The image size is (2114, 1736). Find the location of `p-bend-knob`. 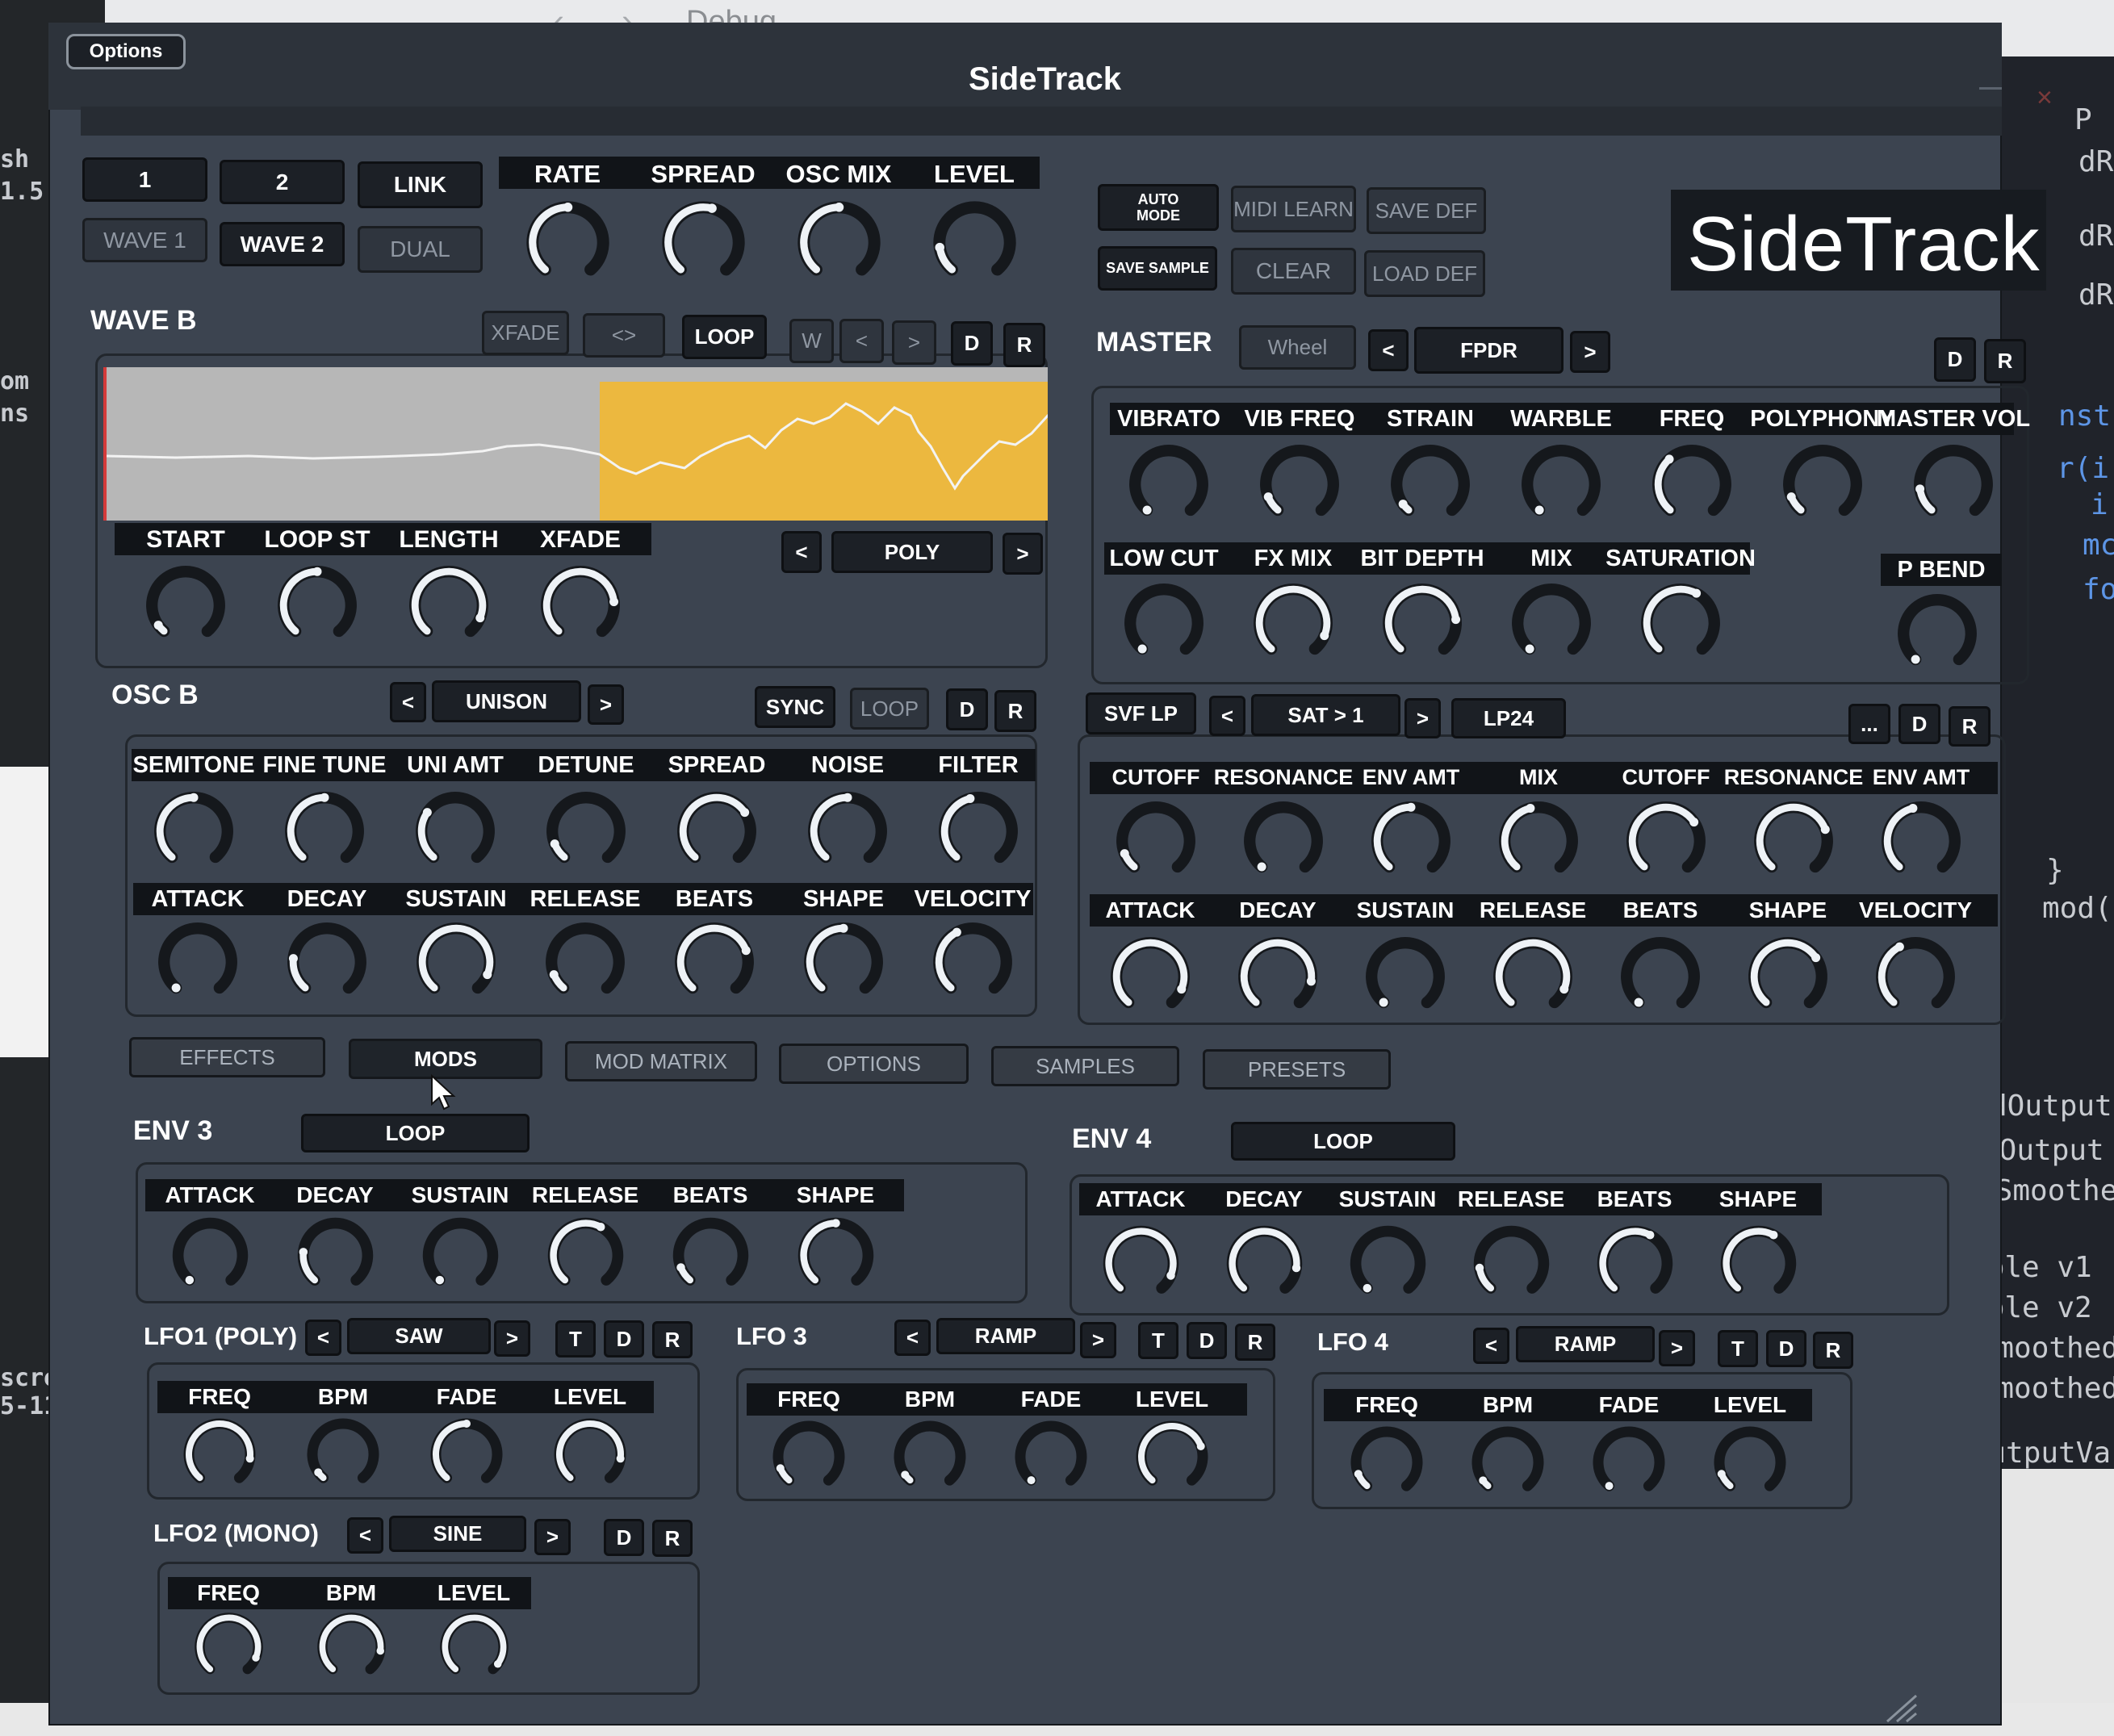

p-bend-knob is located at coordinates (1938, 634).